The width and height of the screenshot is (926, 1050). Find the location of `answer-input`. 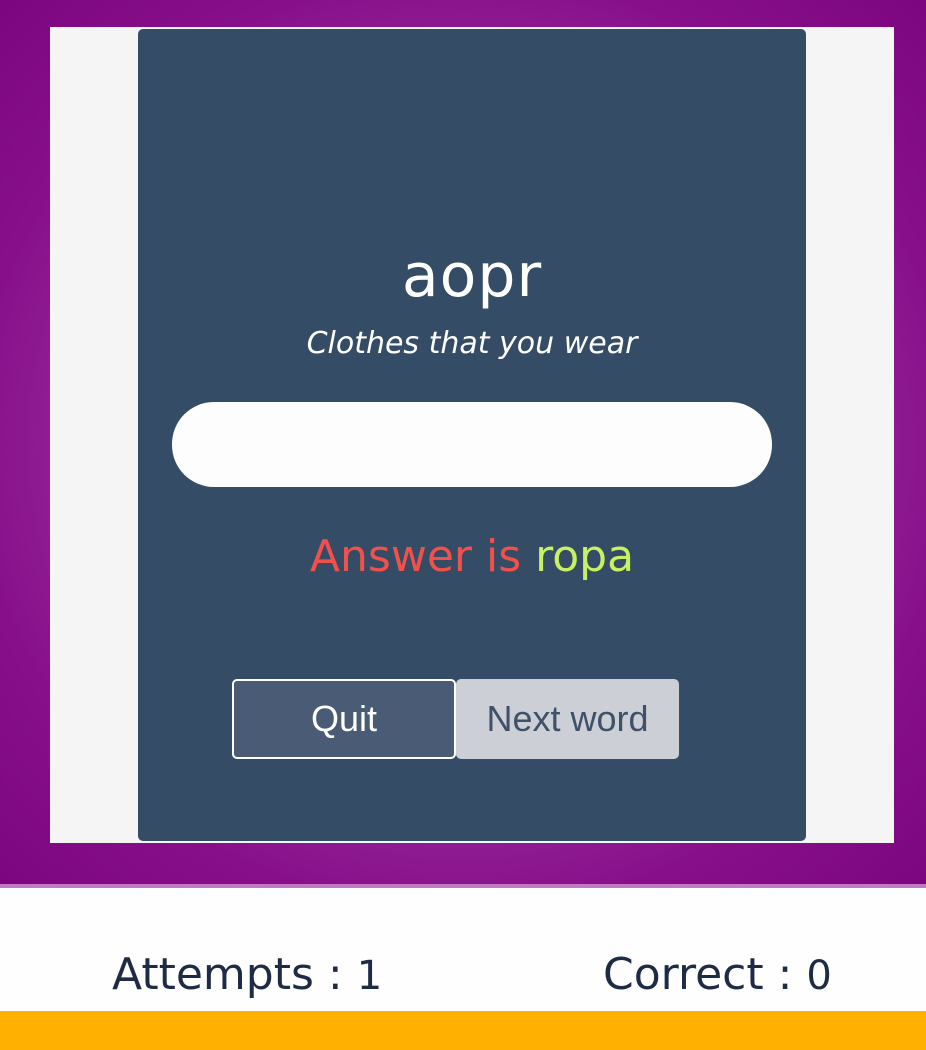

answer-input is located at coordinates (472, 444).